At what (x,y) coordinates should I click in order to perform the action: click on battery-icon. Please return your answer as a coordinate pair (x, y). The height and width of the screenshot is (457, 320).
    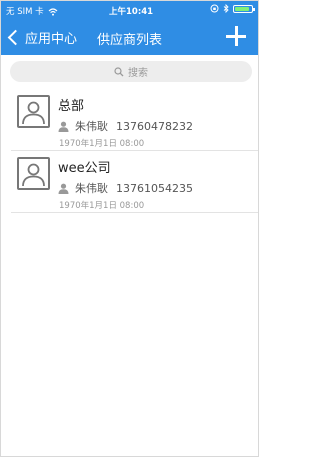
    Looking at the image, I should click on (244, 8).